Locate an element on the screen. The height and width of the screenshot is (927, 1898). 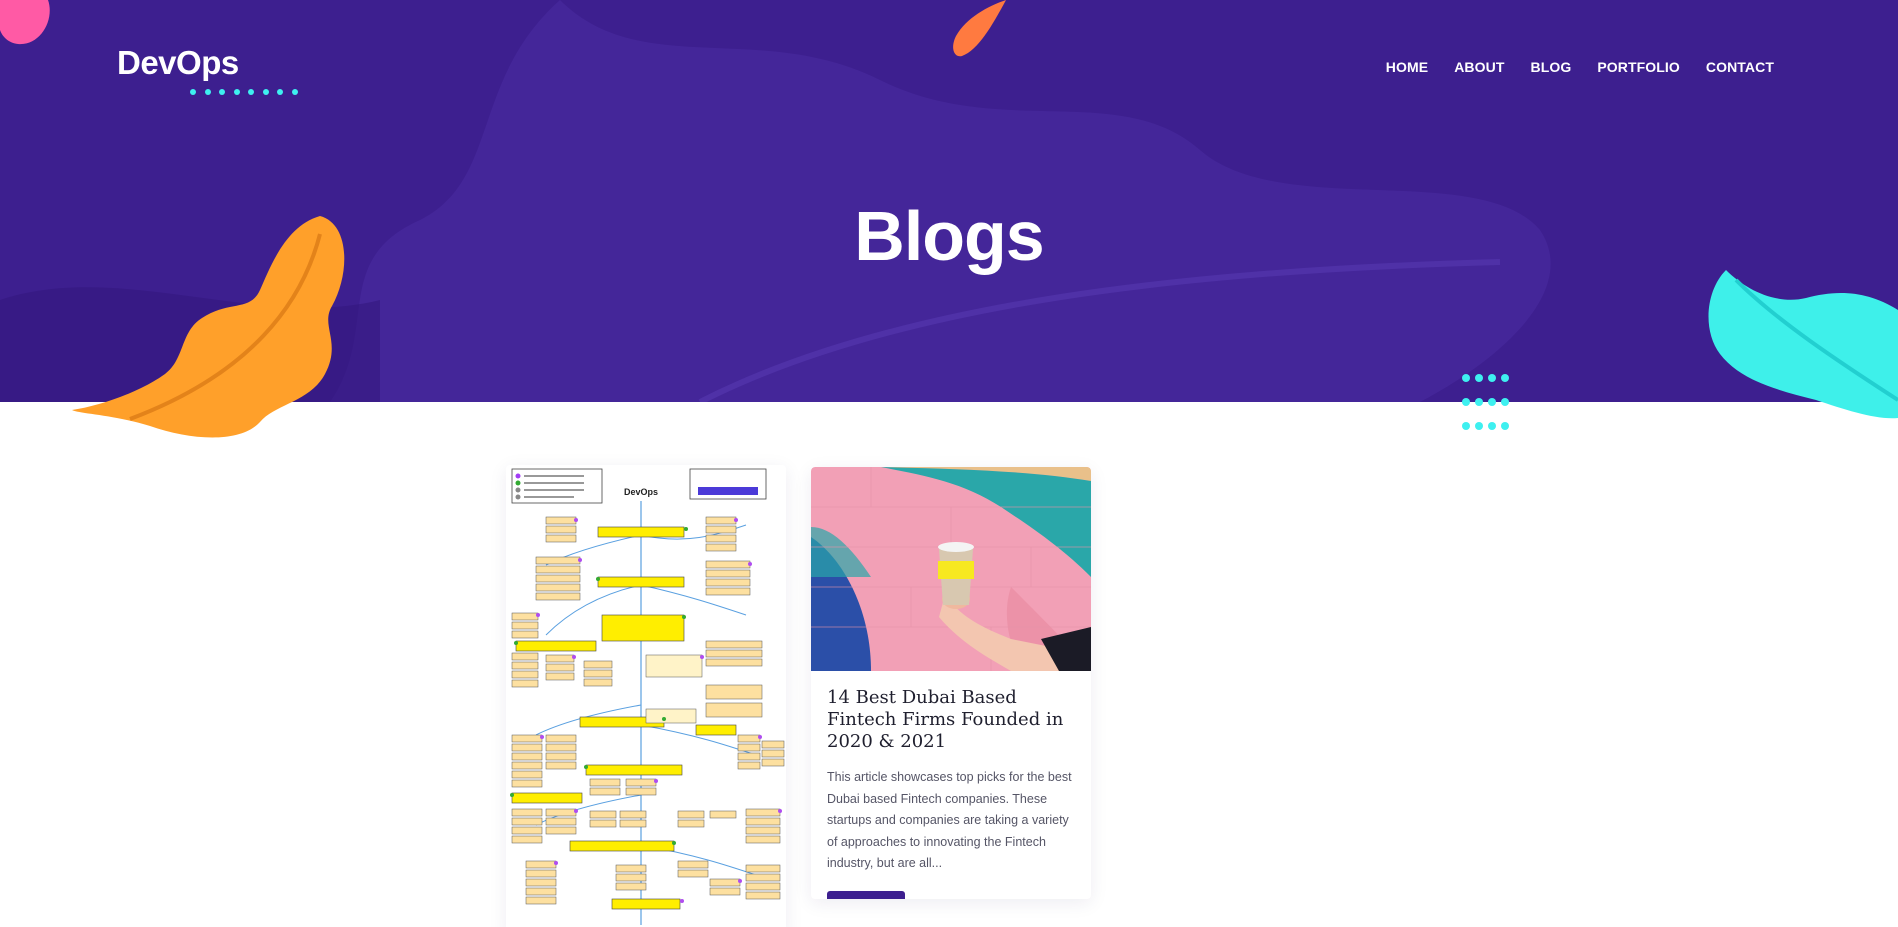
blog-card-devops-roadmap: DevOps is located at coordinates (646, 696).